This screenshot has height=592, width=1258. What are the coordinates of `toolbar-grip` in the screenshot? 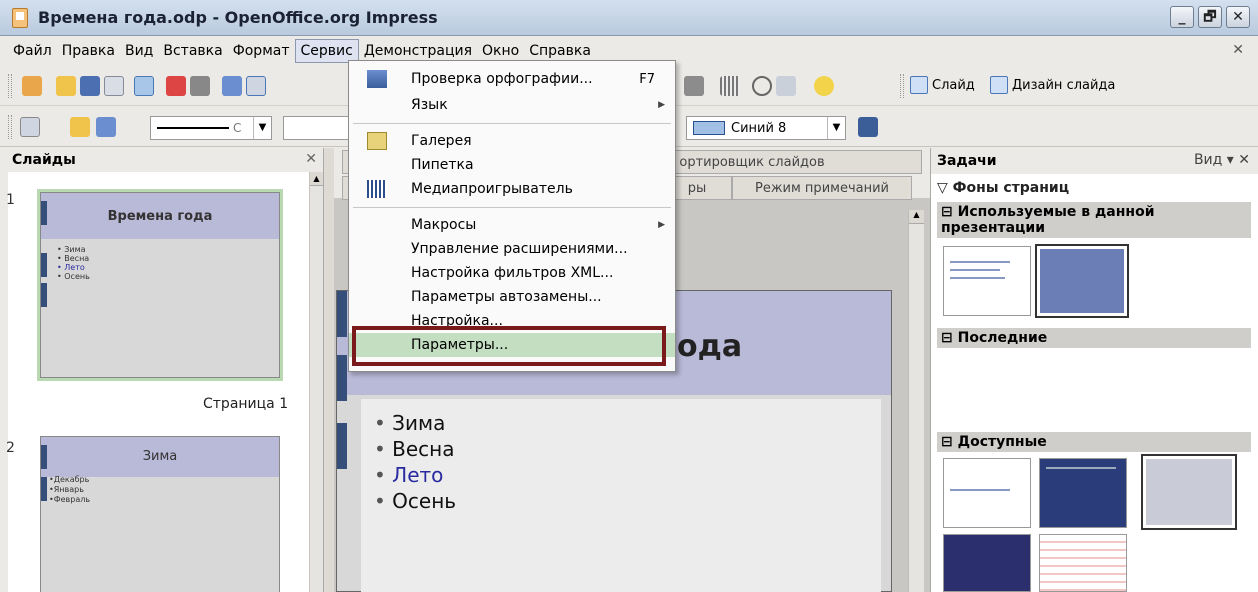 It's located at (10, 86).